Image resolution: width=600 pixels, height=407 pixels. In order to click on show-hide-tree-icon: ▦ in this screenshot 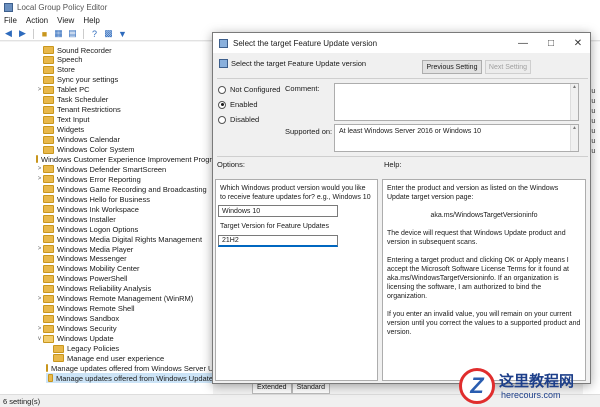, I will do `click(58, 33)`.